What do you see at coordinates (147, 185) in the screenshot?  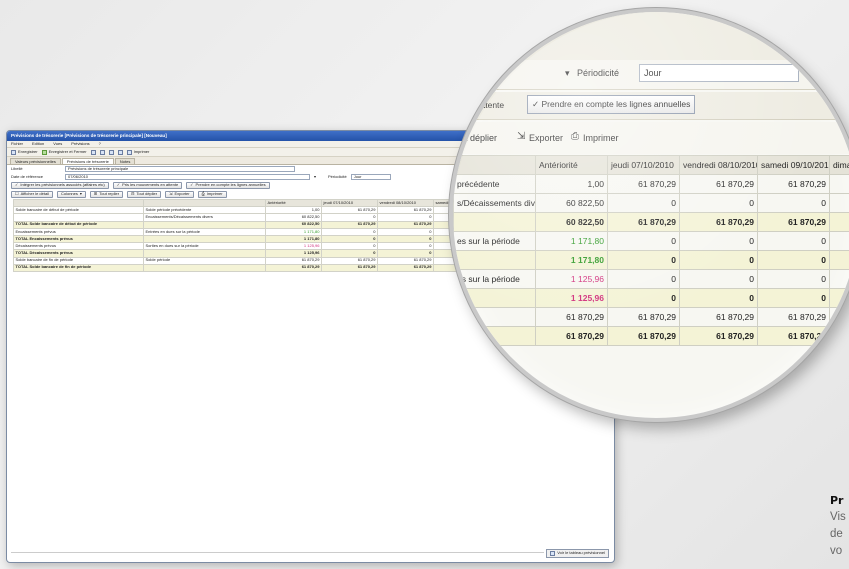 I see `include-waiting-checkbox: ✓ Pris les mouvements en attente` at bounding box center [147, 185].